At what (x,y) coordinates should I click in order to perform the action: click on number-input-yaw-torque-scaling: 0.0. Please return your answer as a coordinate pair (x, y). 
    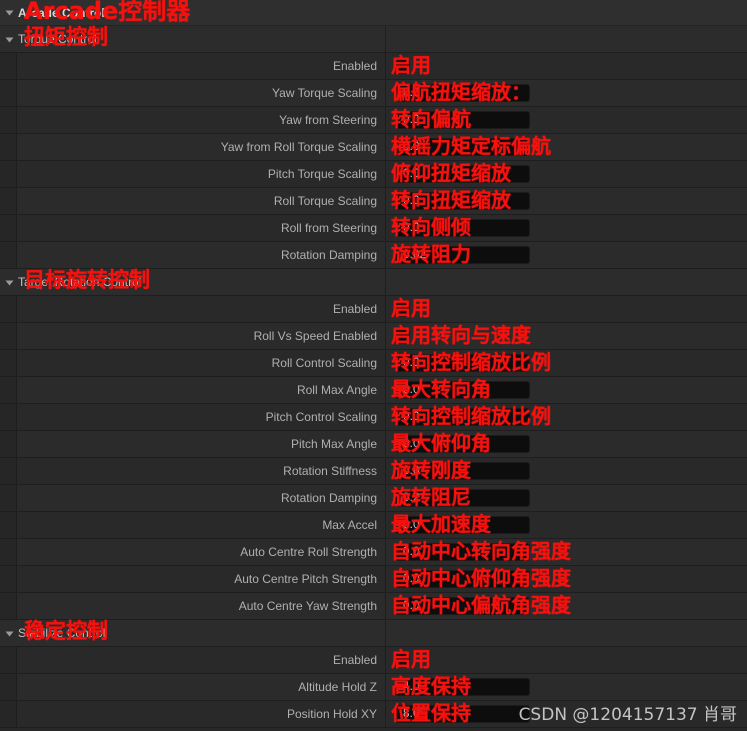
    Looking at the image, I should click on (462, 93).